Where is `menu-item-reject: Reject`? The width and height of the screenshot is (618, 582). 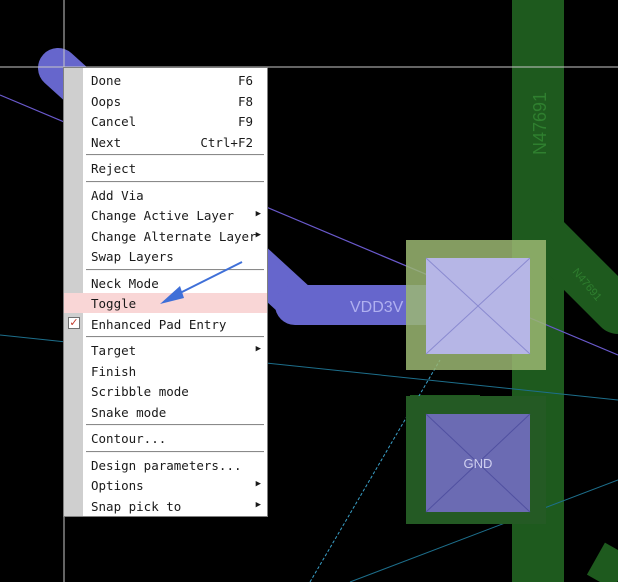
menu-item-reject: Reject is located at coordinates (165, 168).